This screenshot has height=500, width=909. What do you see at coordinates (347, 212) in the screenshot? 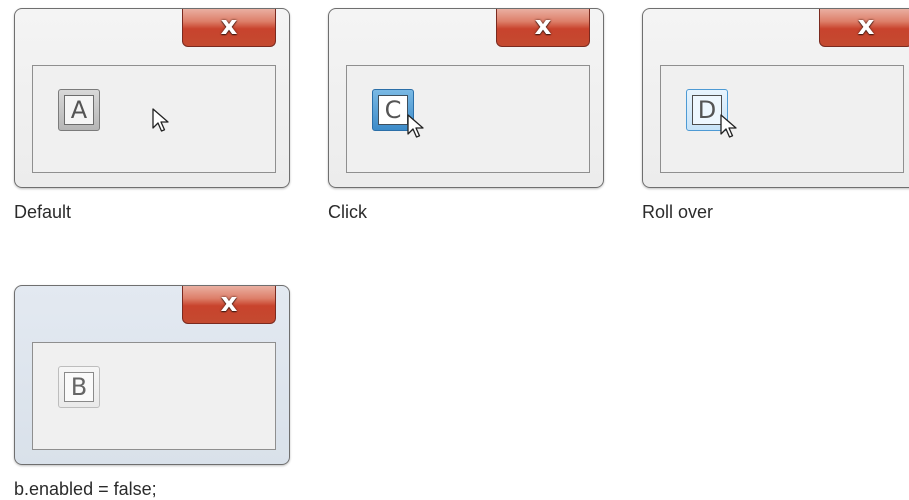
I see `caption-click: Click` at bounding box center [347, 212].